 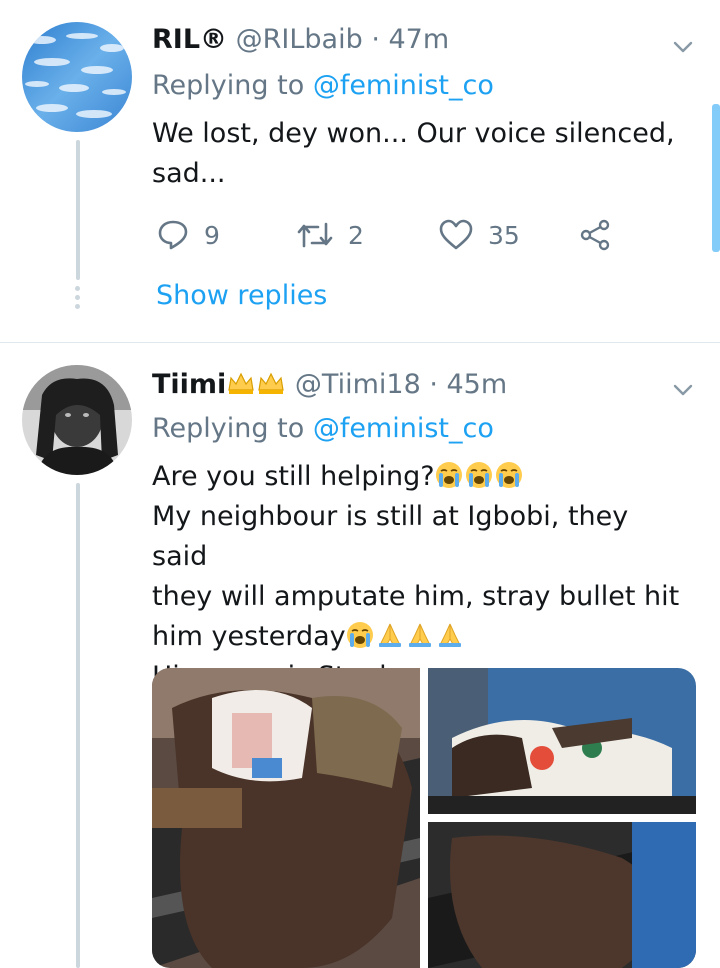 What do you see at coordinates (358, 384) in the screenshot?
I see `user-handle: @Tiimi18` at bounding box center [358, 384].